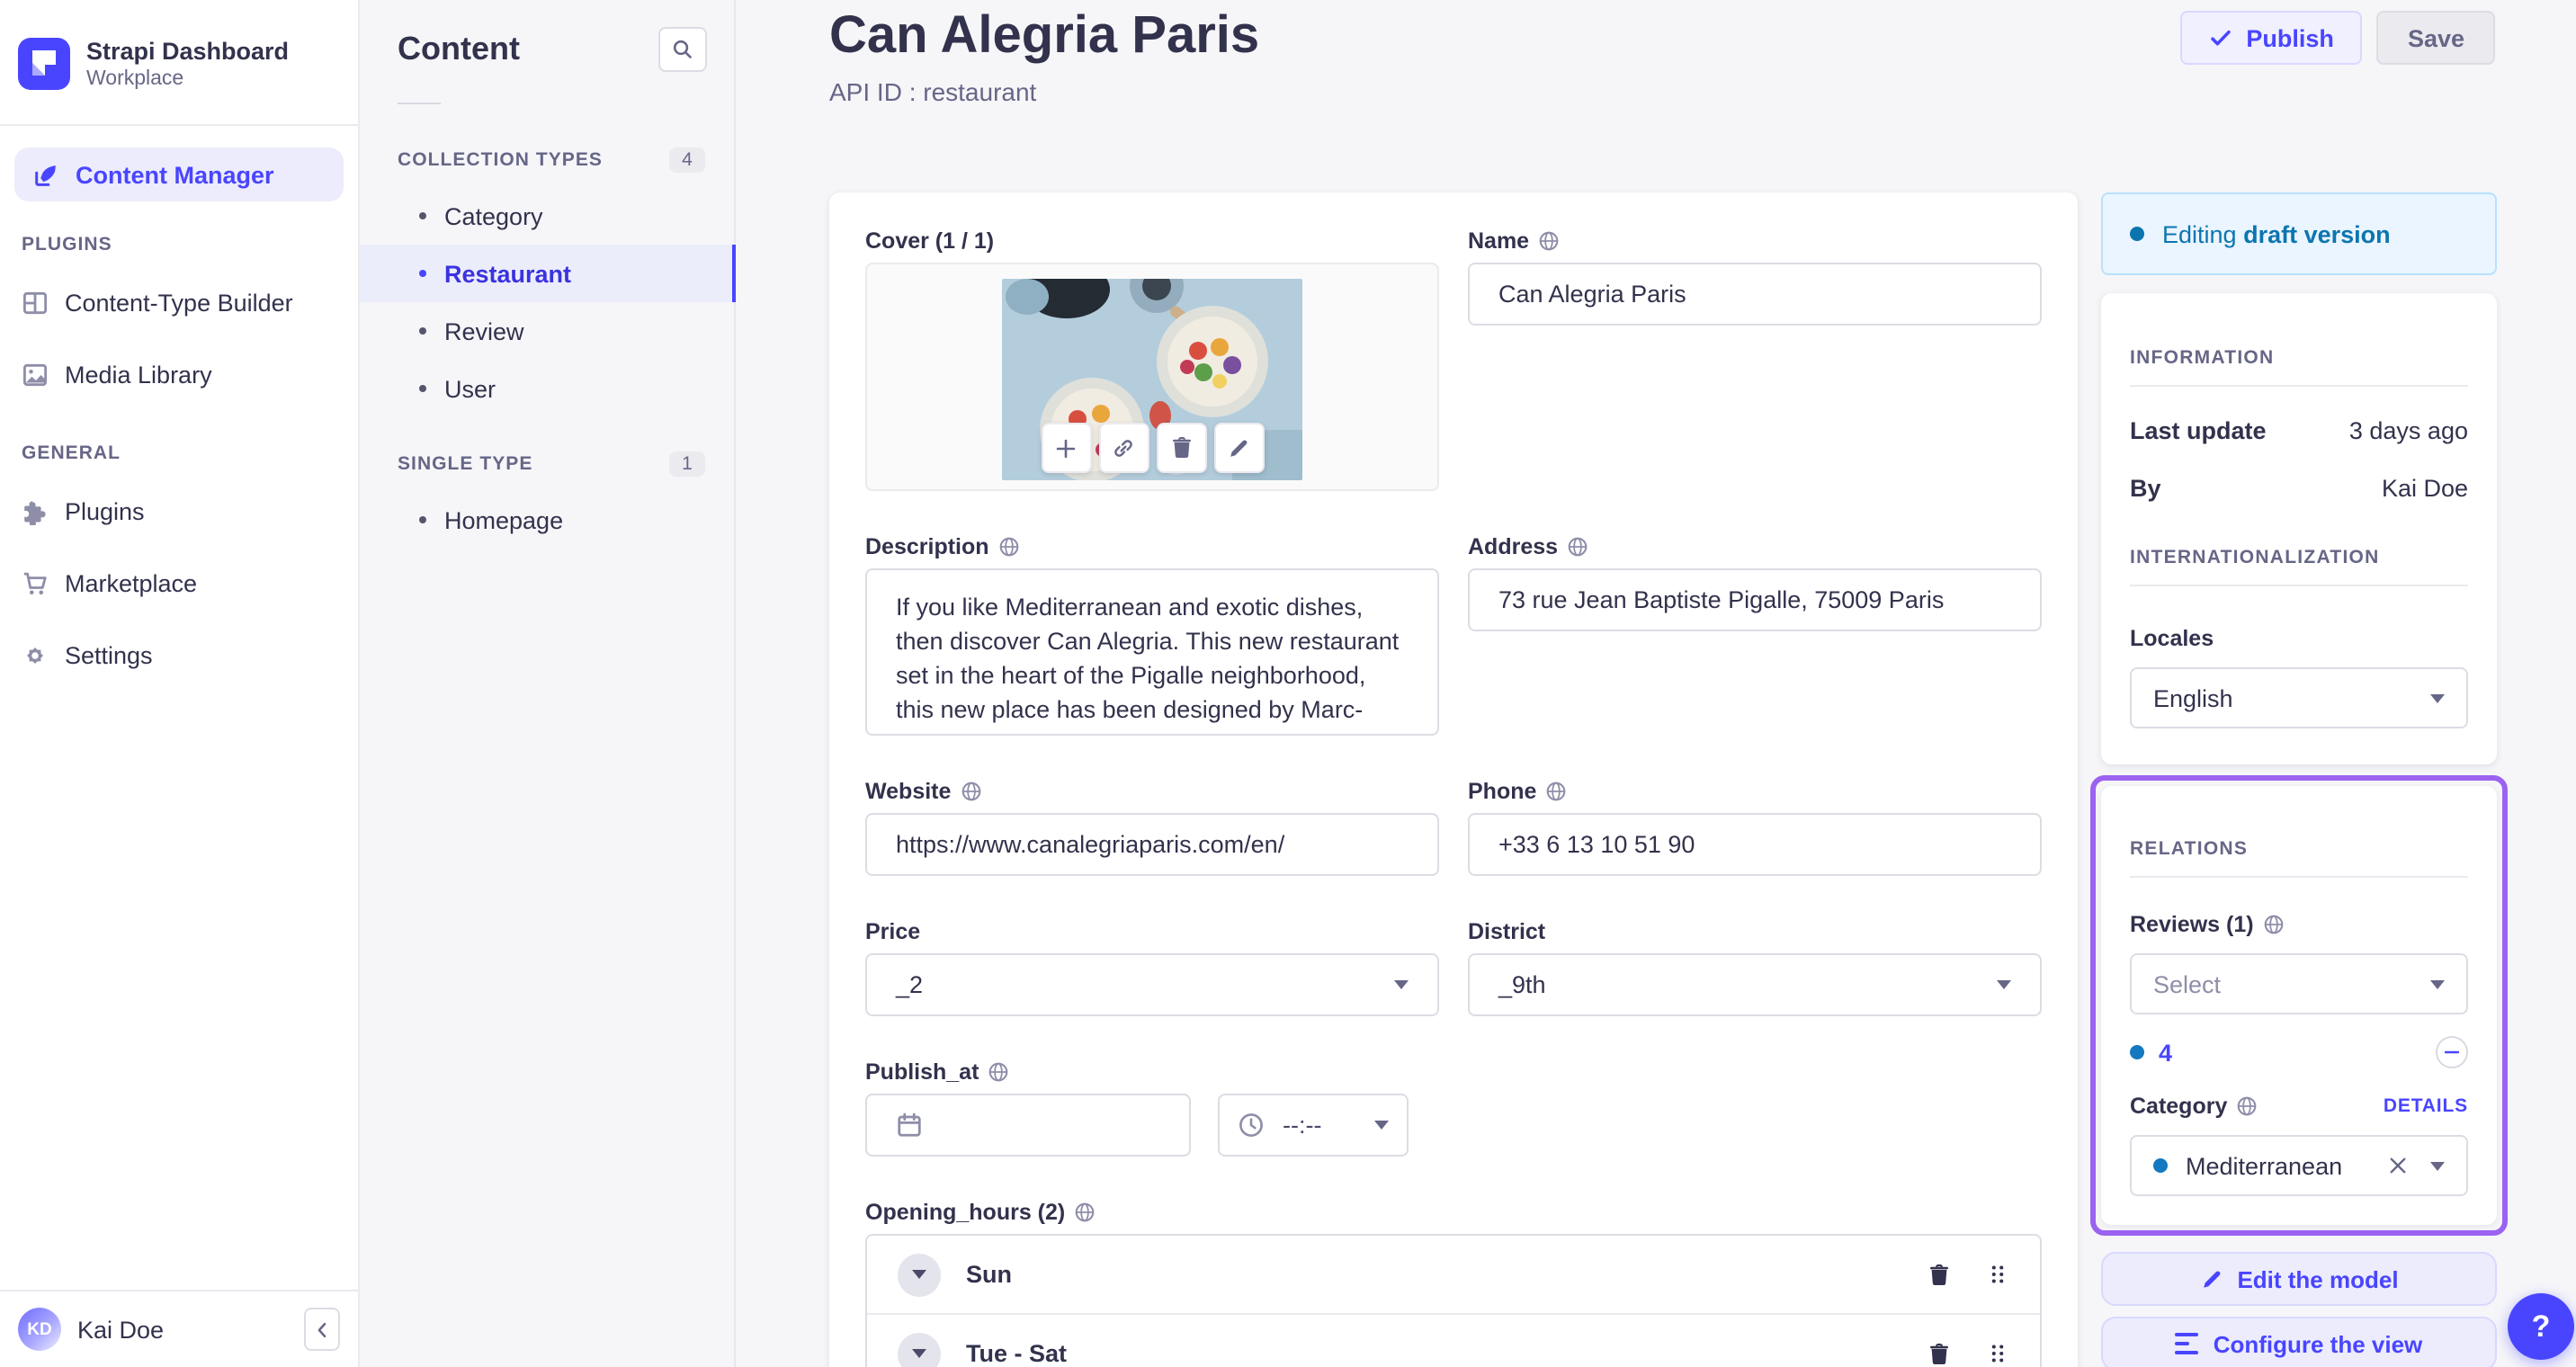 The image size is (2576, 1367). What do you see at coordinates (2193, 697) in the screenshot?
I see `locale-value: English` at bounding box center [2193, 697].